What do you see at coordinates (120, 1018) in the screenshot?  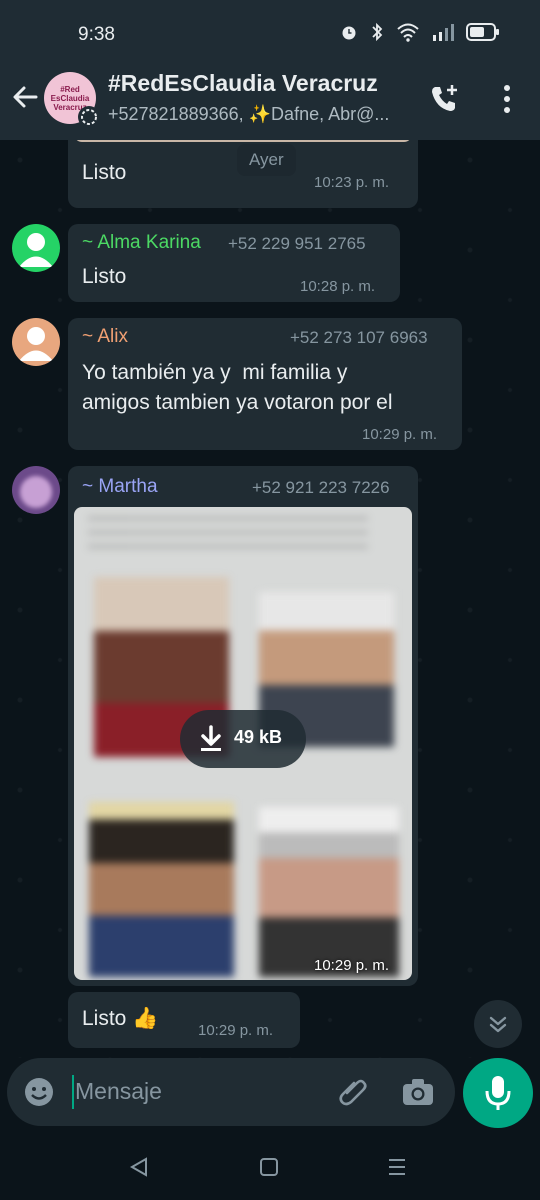 I see `message-text: Listo 👍` at bounding box center [120, 1018].